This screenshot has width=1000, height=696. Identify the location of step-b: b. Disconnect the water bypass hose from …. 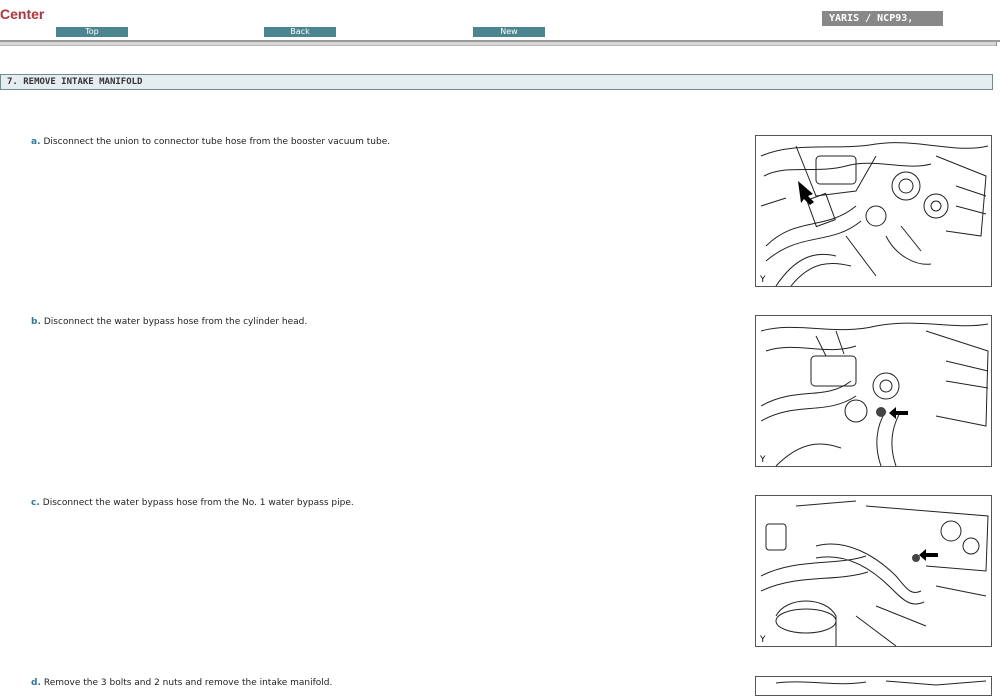
(169, 322).